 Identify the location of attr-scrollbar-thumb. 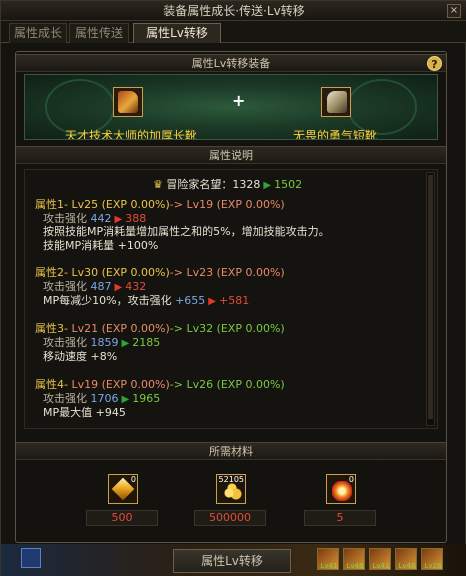
(430, 297).